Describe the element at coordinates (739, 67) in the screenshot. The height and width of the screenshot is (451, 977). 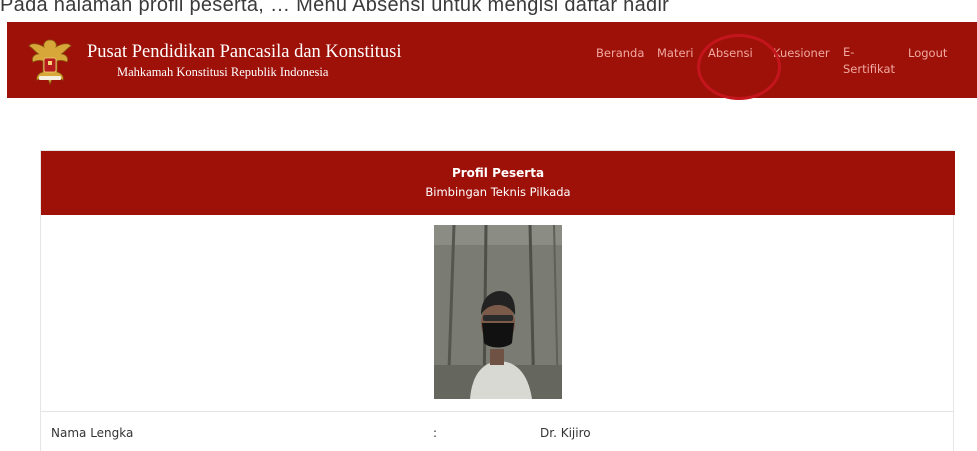
I see `absensi-highlight-circle` at that location.